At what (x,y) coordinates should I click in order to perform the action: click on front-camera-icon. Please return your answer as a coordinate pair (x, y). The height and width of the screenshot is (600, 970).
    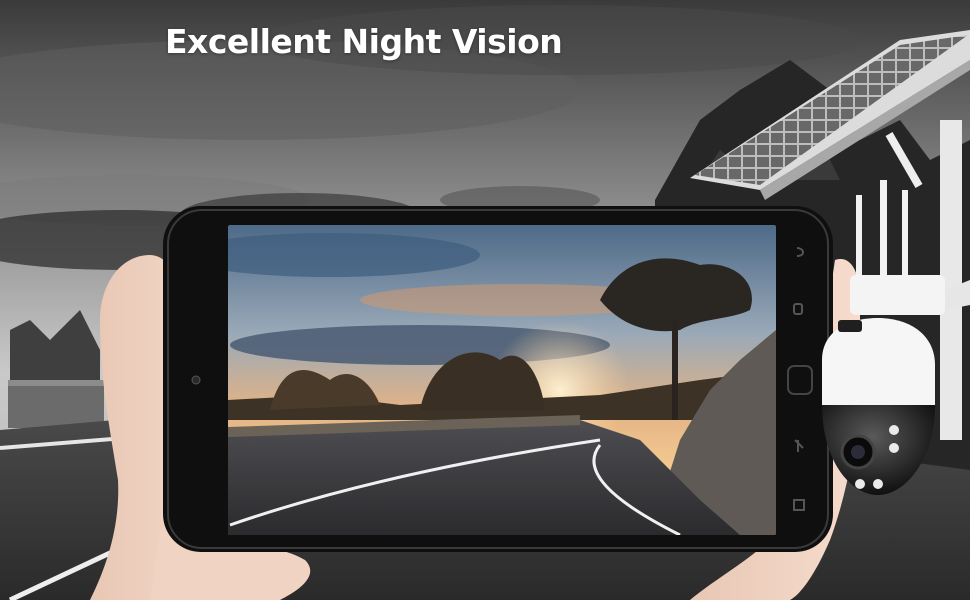
    Looking at the image, I should click on (196, 380).